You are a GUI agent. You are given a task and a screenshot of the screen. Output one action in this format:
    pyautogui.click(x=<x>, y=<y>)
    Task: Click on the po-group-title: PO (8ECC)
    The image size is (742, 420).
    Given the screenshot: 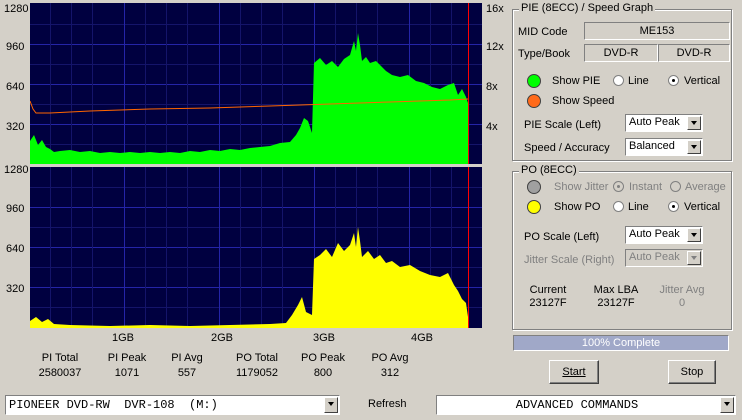 What is the action you would take?
    pyautogui.click(x=549, y=170)
    